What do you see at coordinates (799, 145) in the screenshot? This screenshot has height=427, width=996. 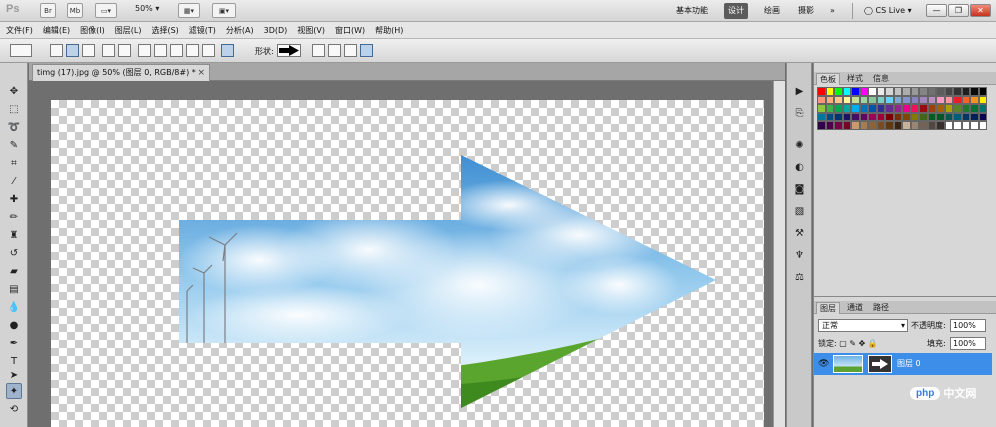 I see `adjustments-panel-icon: ✺` at bounding box center [799, 145].